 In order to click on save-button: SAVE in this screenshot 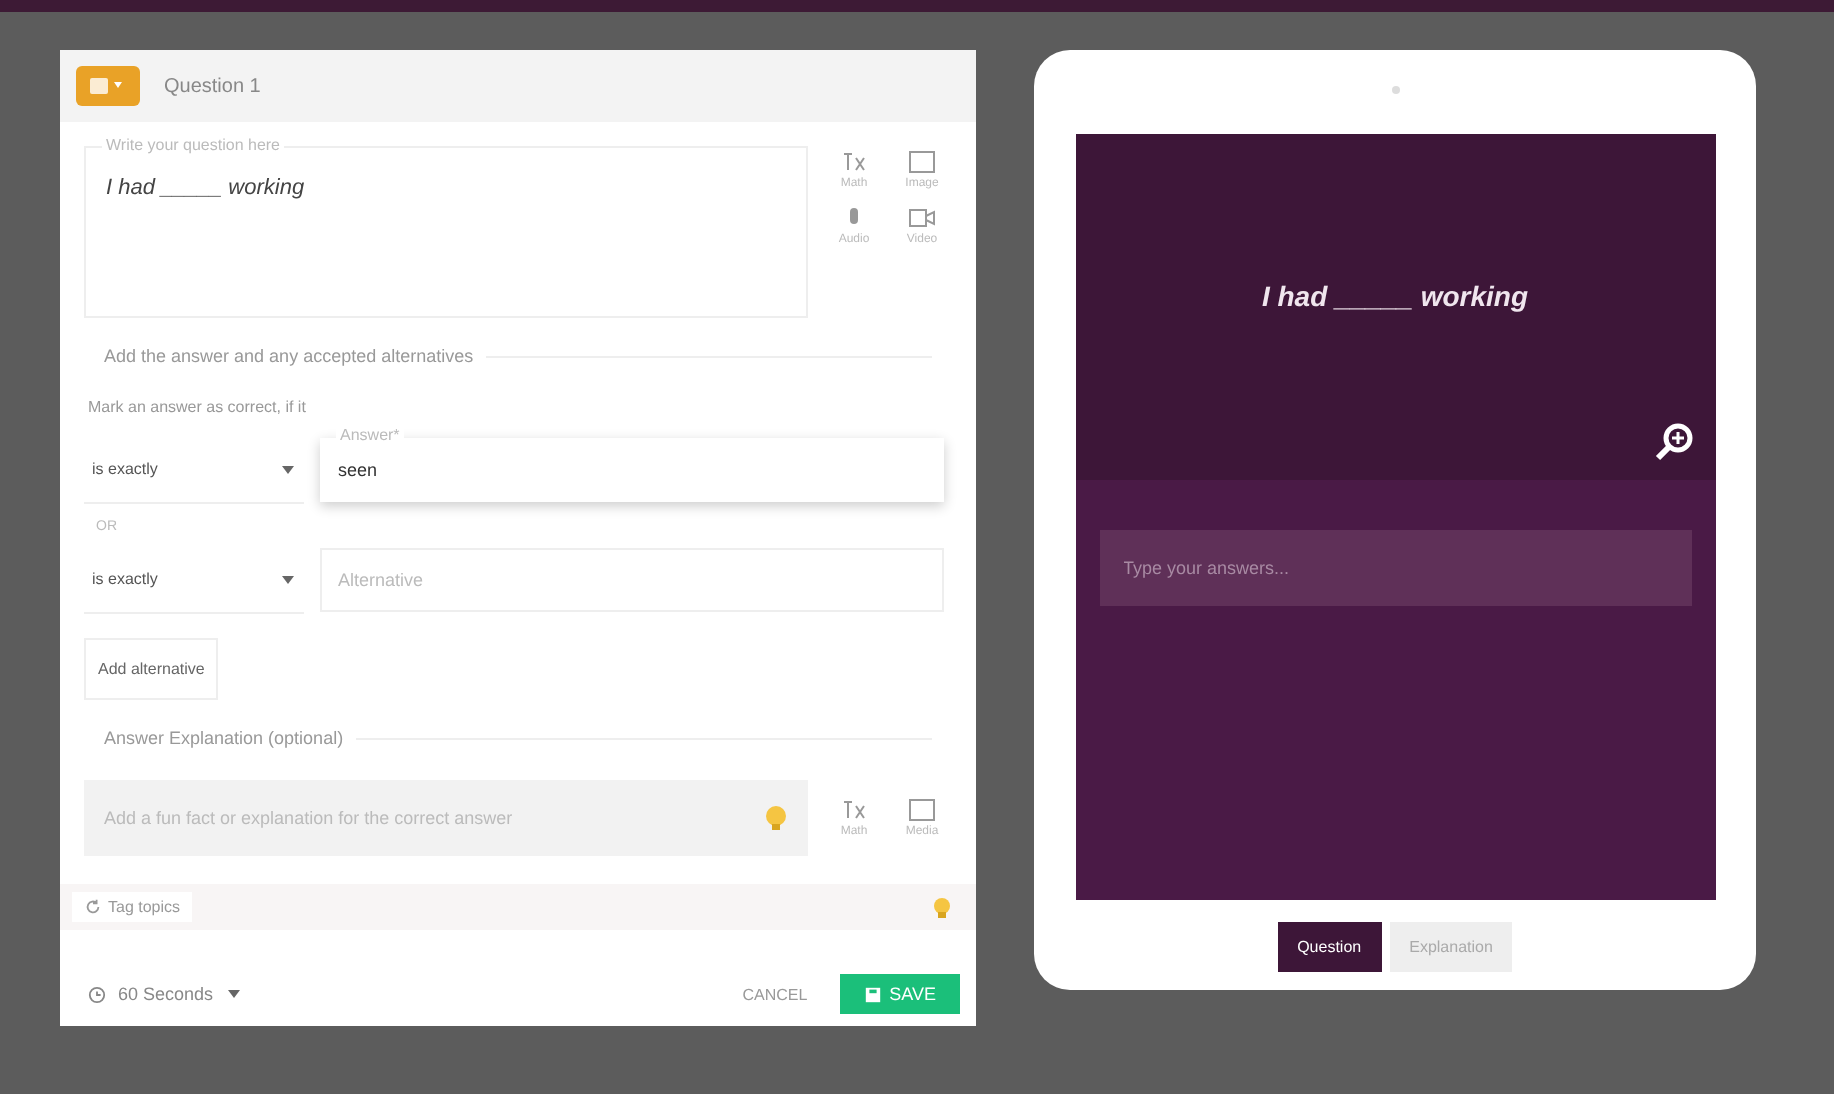, I will do `click(899, 994)`.